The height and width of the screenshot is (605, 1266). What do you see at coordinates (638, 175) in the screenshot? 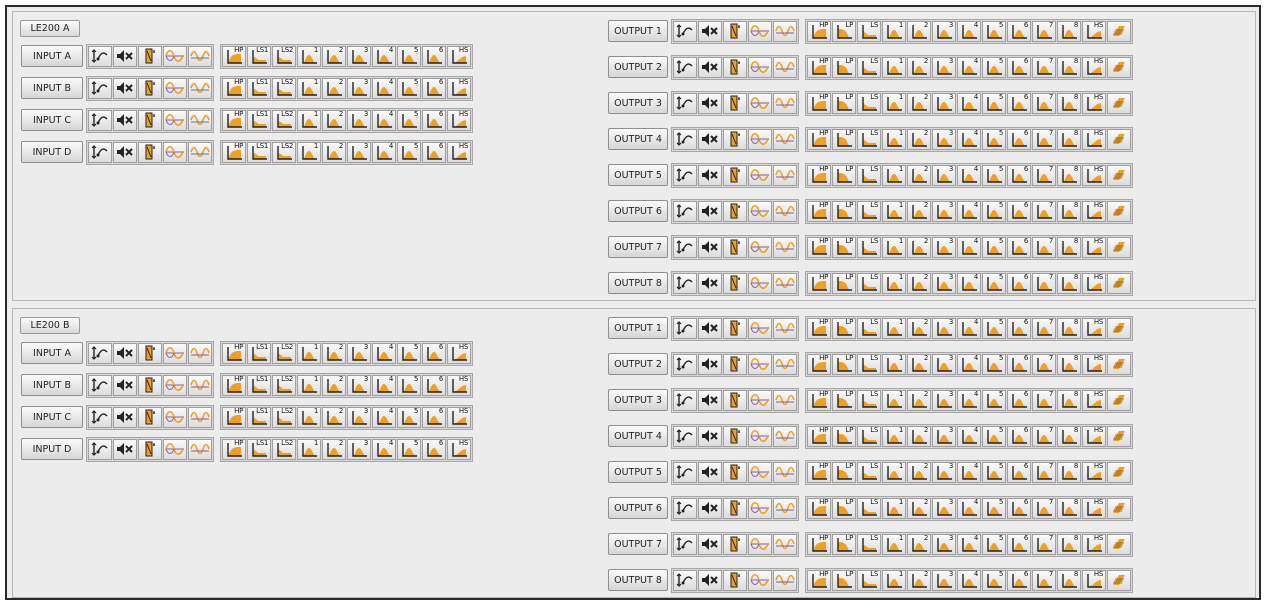
I see `output-channel-button: OUTPUT 5` at bounding box center [638, 175].